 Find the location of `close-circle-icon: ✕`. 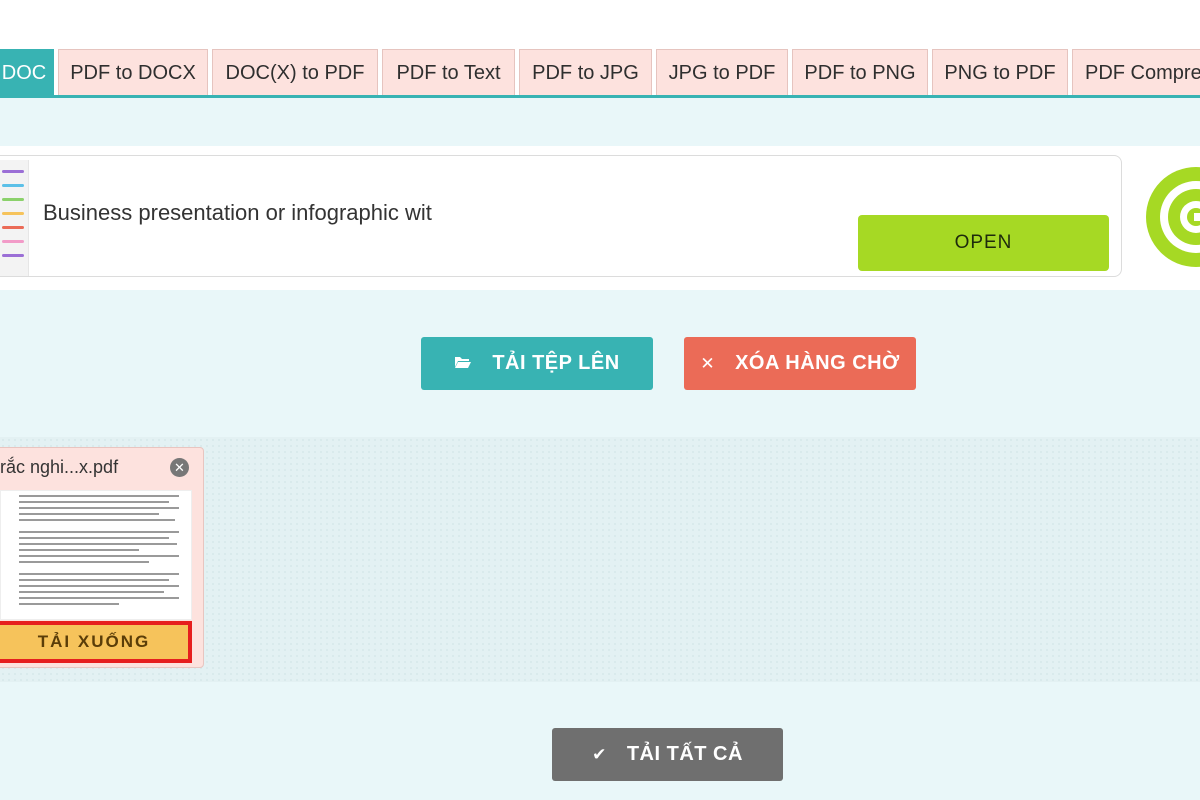

close-circle-icon: ✕ is located at coordinates (179, 467).